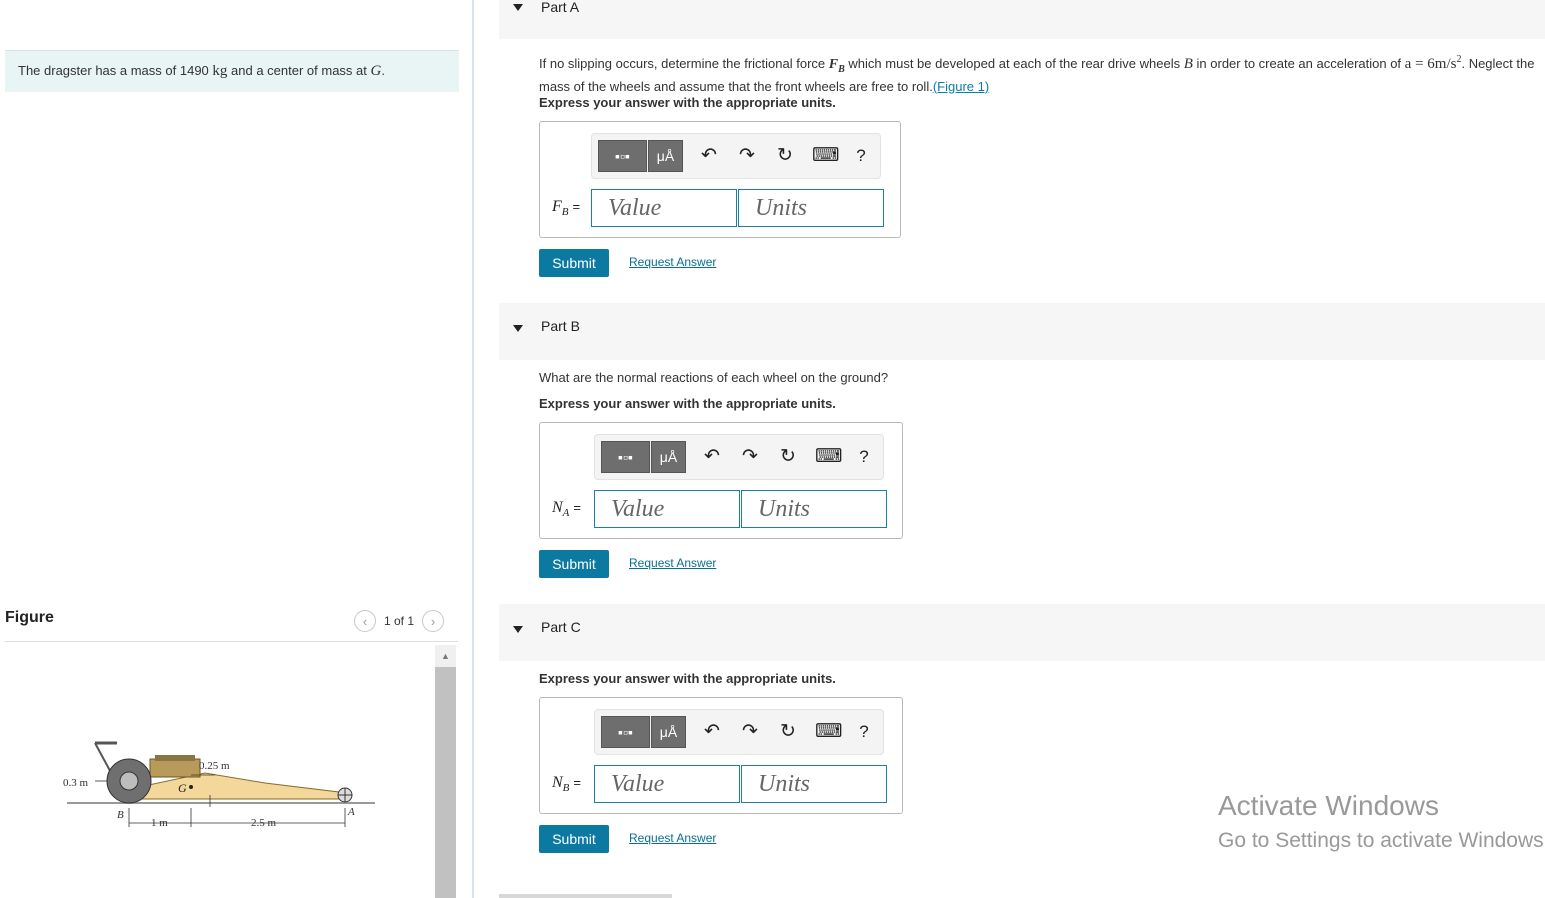 This screenshot has width=1545, height=898. I want to click on part-a-request-answer-link: Request Answer, so click(672, 262).